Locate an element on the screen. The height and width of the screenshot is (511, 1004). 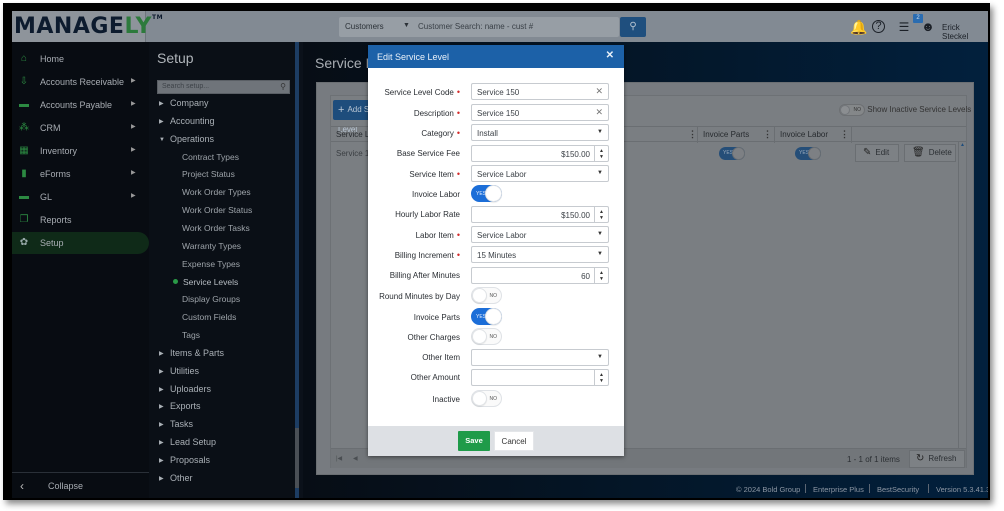
tasks-icon: ☰ is located at coordinates (904, 27).